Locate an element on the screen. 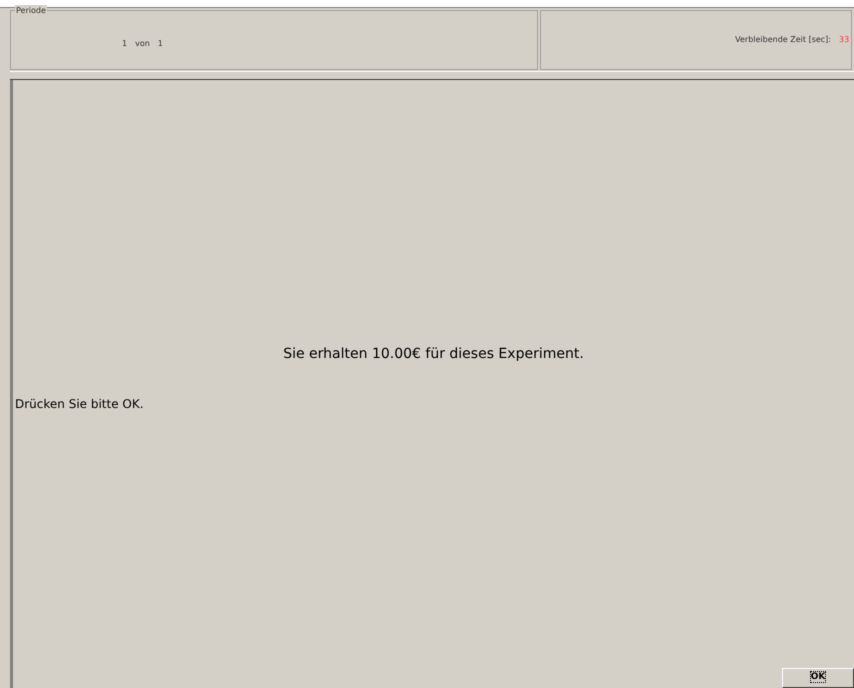 This screenshot has width=854, height=688. period-total: 1 is located at coordinates (160, 44).